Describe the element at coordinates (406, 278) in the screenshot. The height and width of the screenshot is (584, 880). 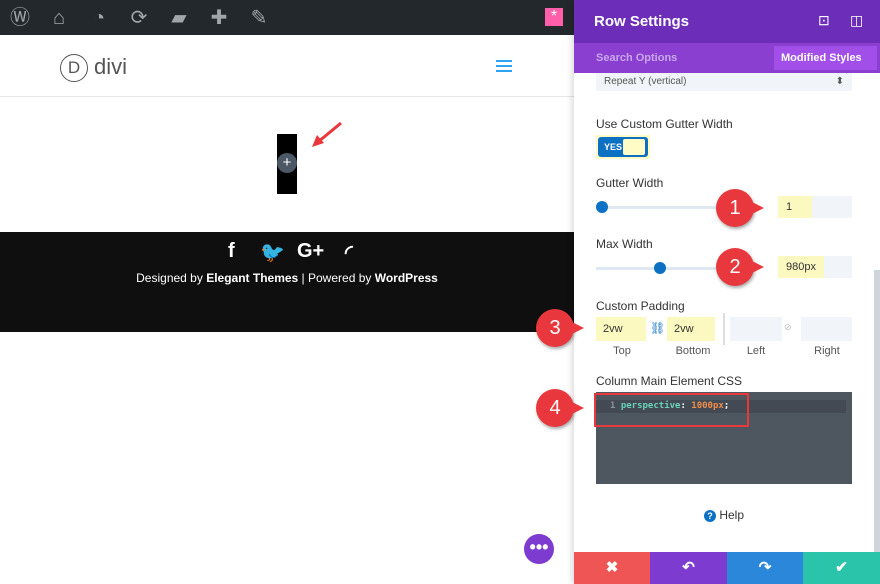
I see `wordpress-link: WordPress` at that location.